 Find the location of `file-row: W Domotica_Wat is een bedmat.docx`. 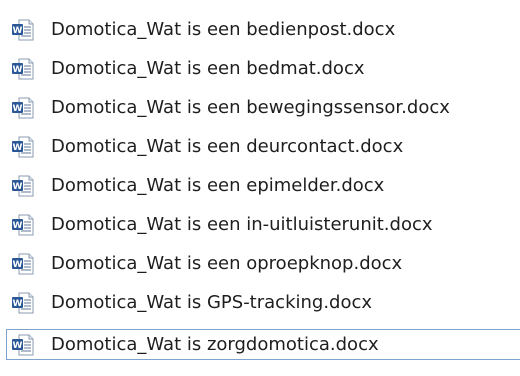

file-row: W Domotica_Wat is een bedmat.docx is located at coordinates (263, 68).